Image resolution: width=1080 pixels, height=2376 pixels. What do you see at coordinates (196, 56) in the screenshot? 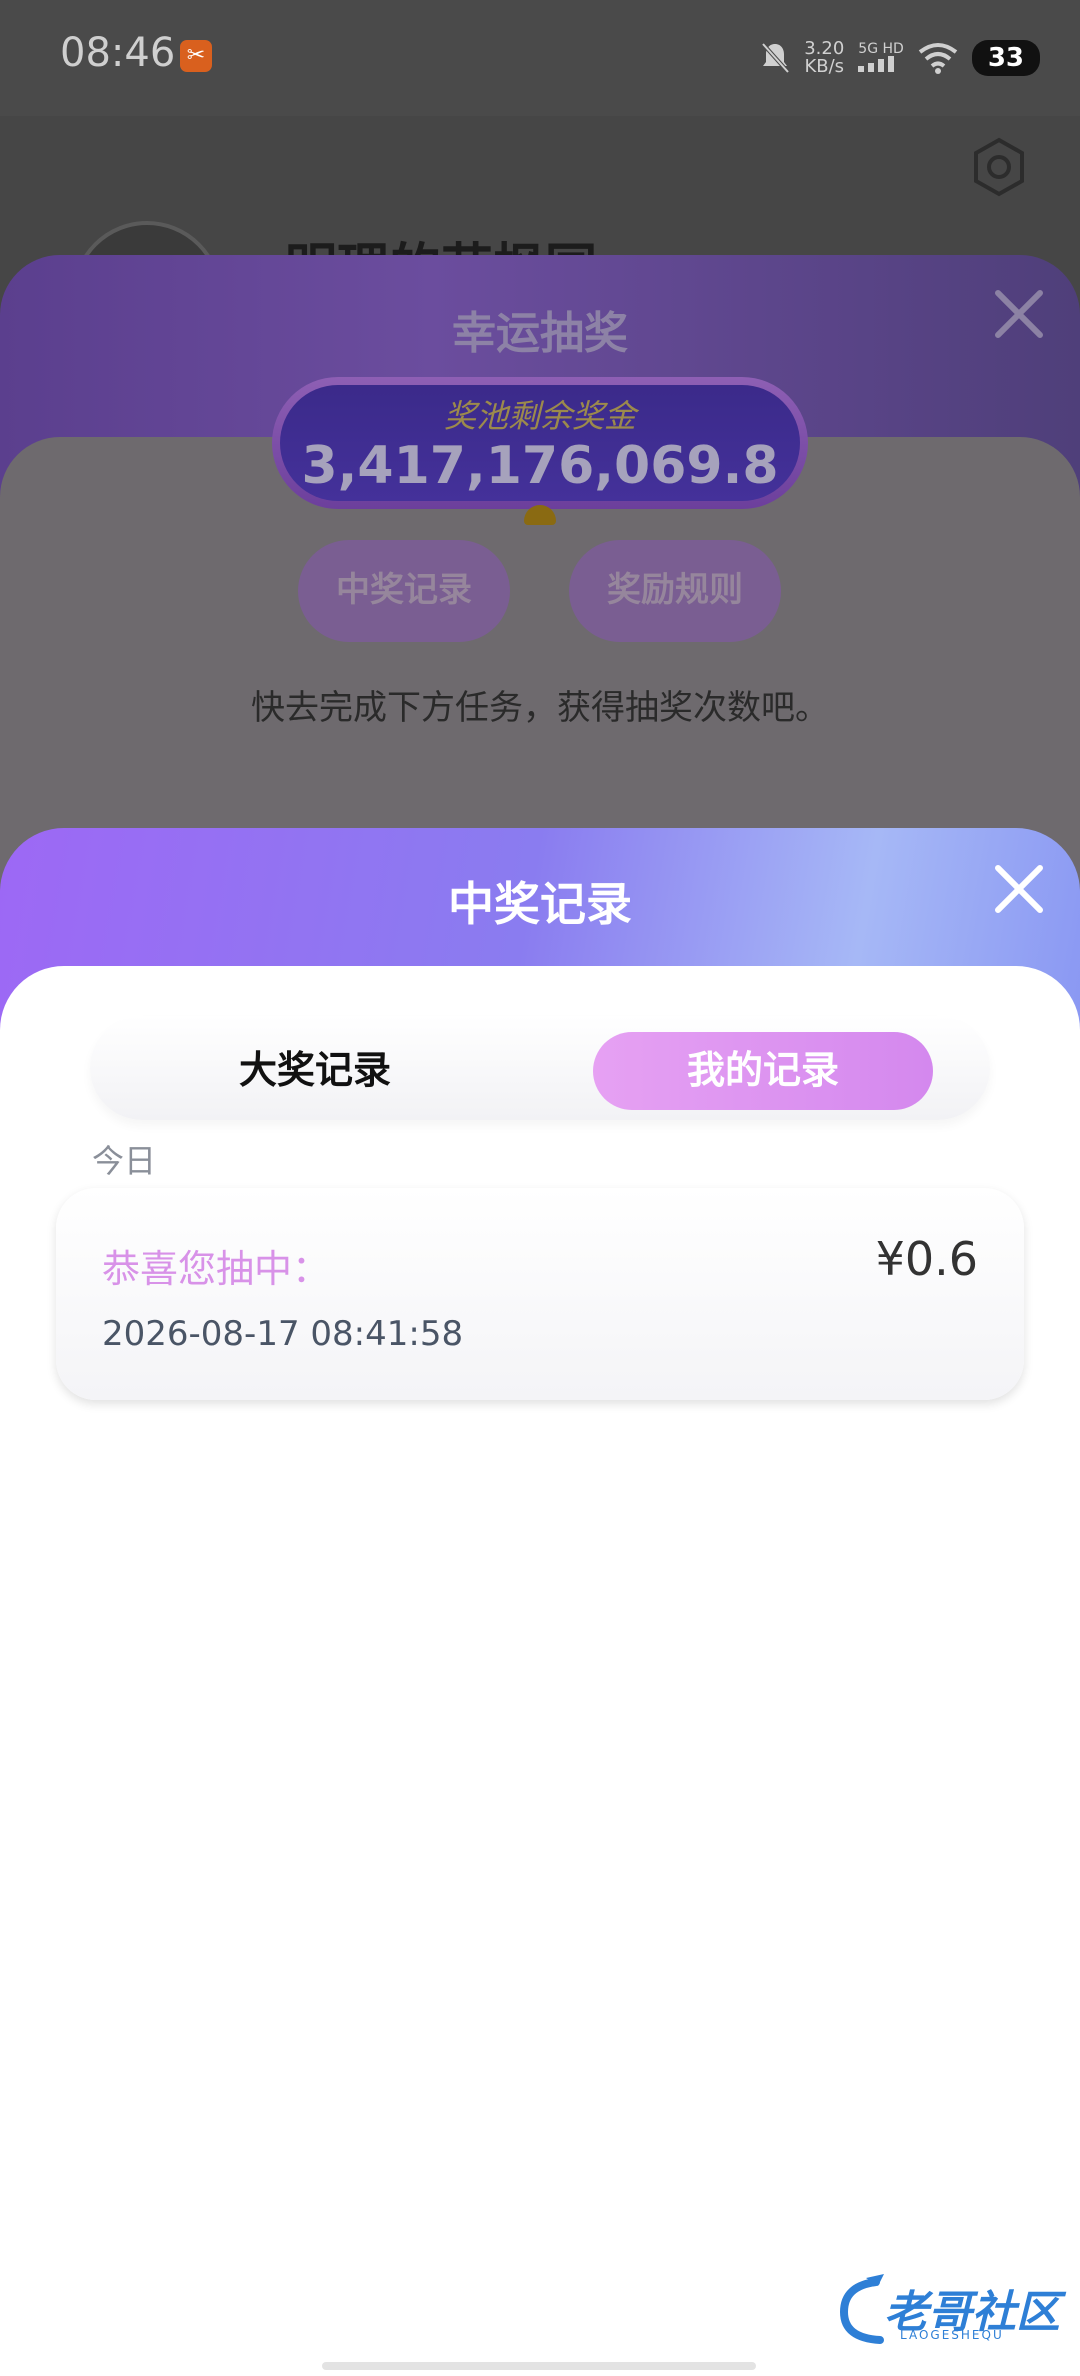
I see `notification-app-icon: ✂` at bounding box center [196, 56].